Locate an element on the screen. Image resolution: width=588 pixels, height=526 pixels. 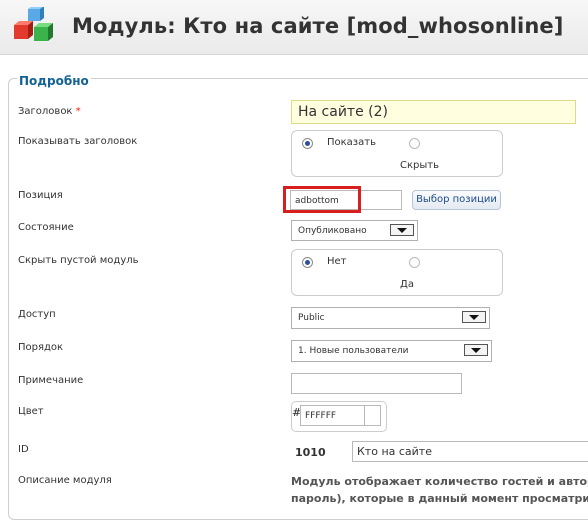
radio-yes-label: Да is located at coordinates (407, 284).